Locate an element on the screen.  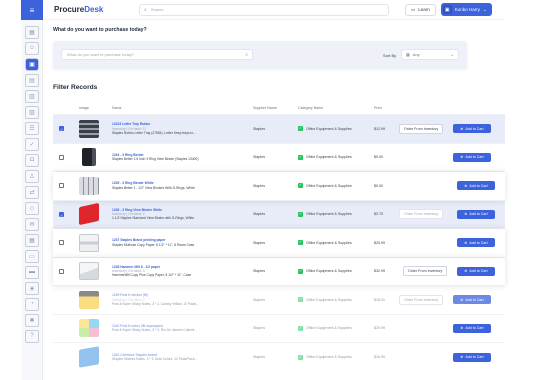
sidebar-item-reports: ▤ is located at coordinates (32, 80).